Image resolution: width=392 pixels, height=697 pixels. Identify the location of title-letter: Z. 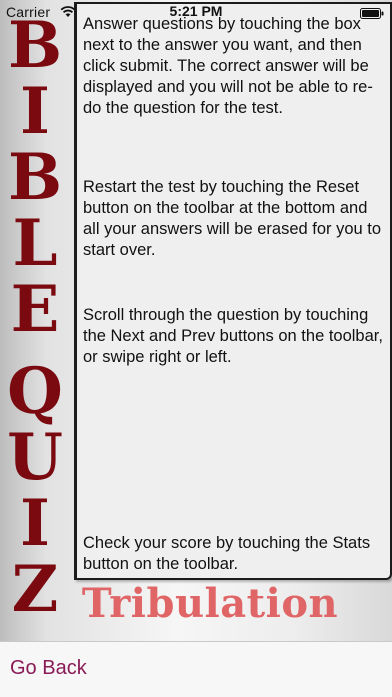
(35, 589).